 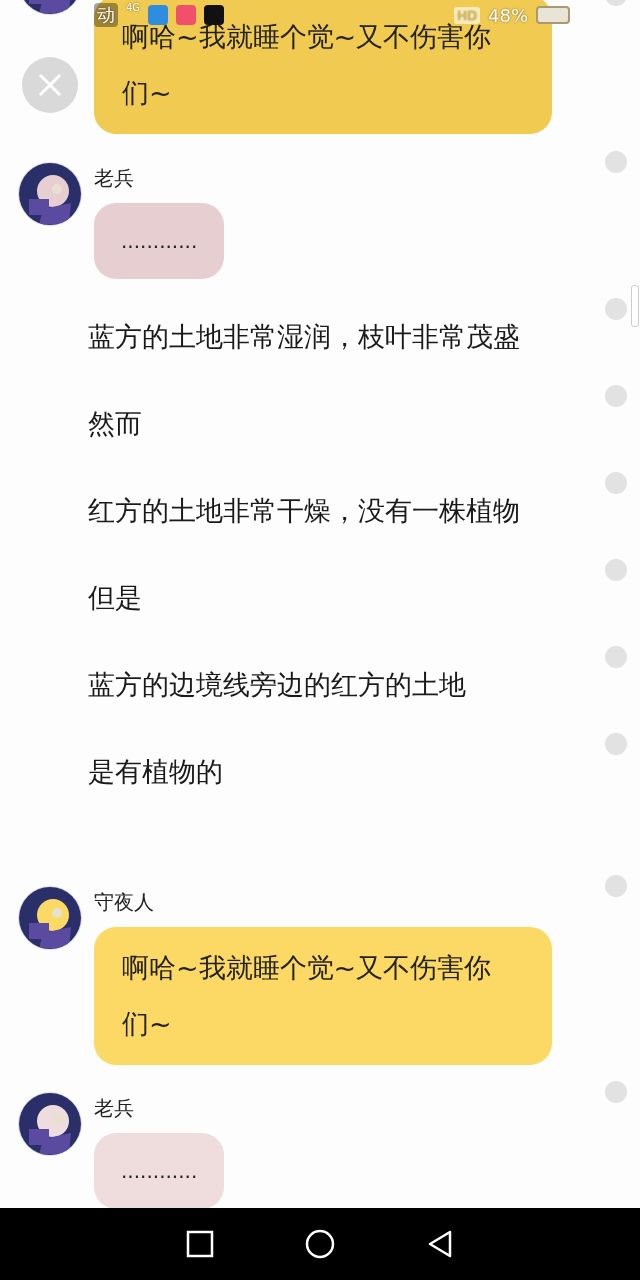 What do you see at coordinates (115, 598) in the screenshot?
I see `narration-text: 但是` at bounding box center [115, 598].